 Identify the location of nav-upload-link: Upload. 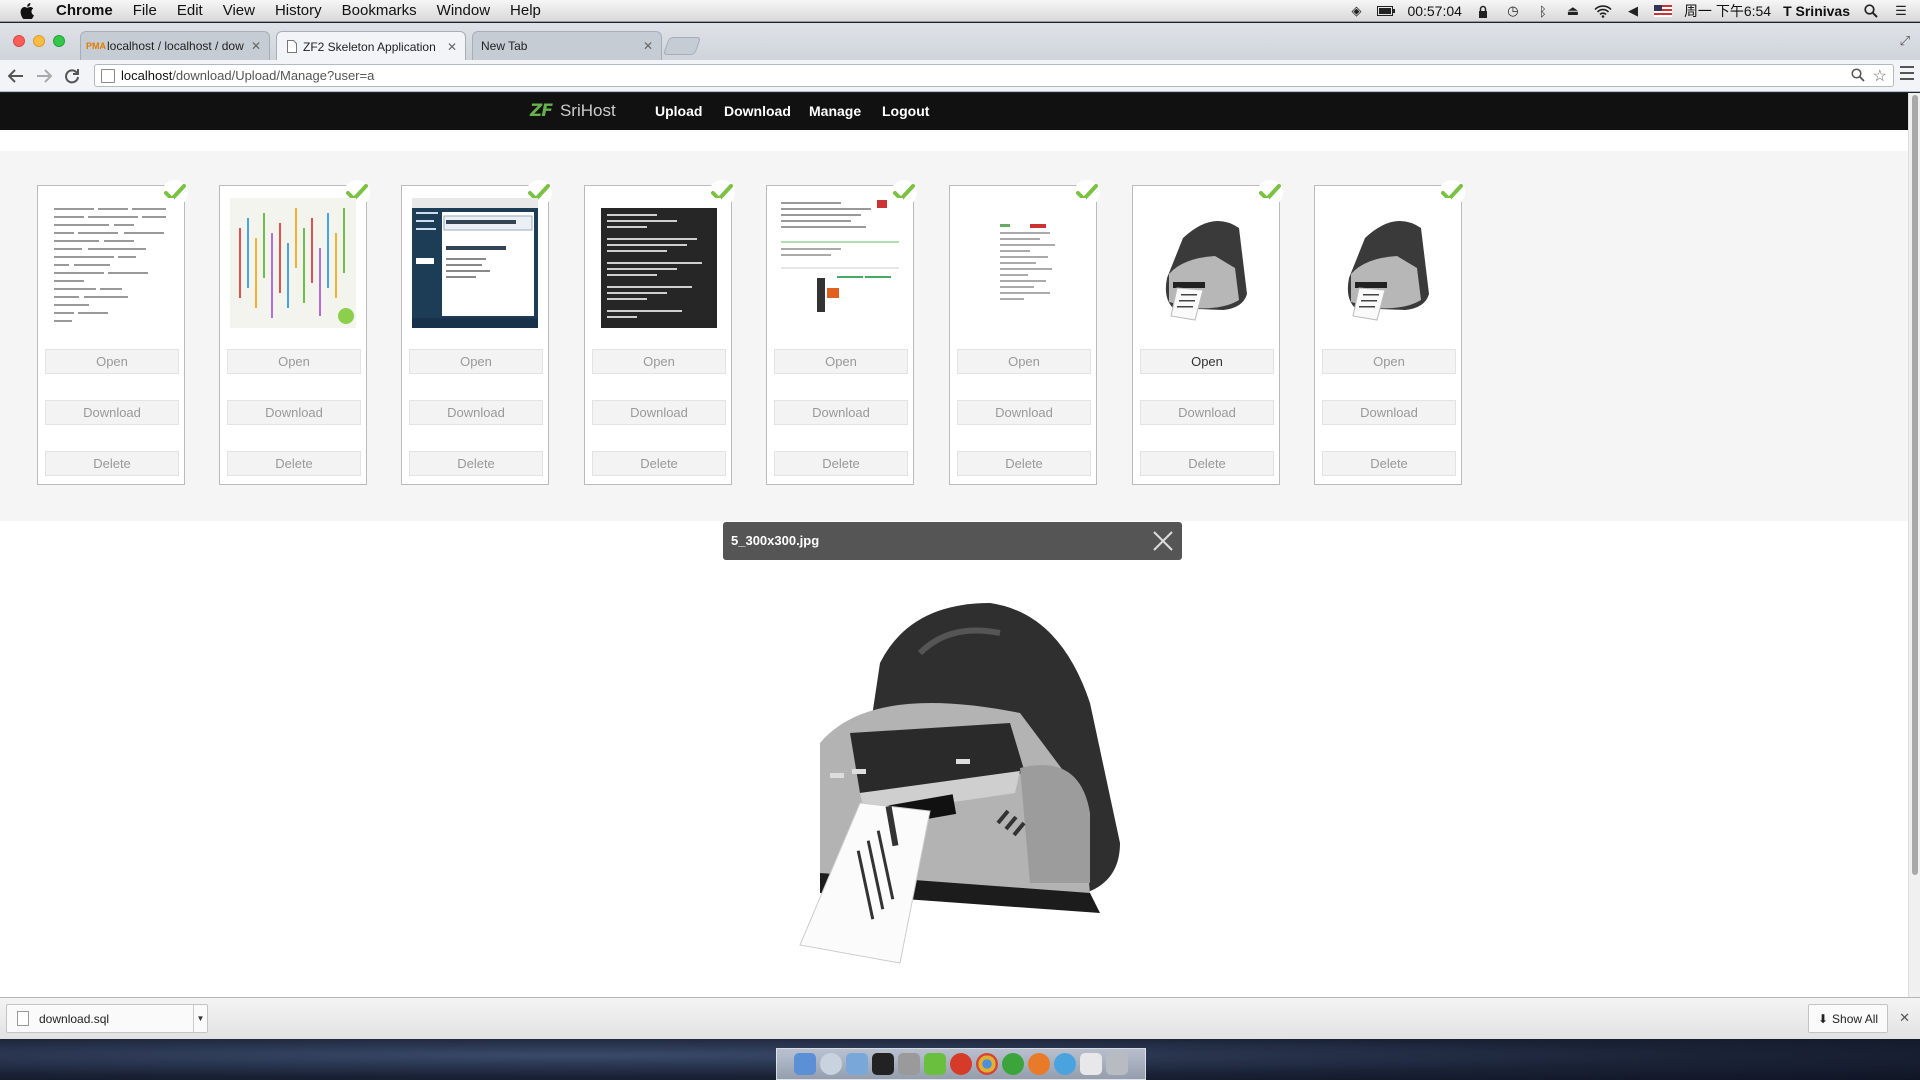
(678, 111).